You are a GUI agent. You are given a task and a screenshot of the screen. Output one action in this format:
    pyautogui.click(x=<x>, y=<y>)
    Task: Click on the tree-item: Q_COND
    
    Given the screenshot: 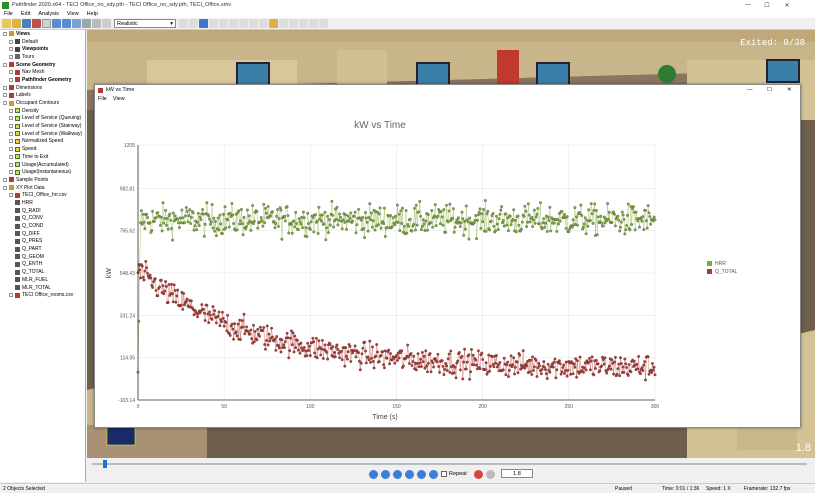 What is the action you would take?
    pyautogui.click(x=42, y=226)
    